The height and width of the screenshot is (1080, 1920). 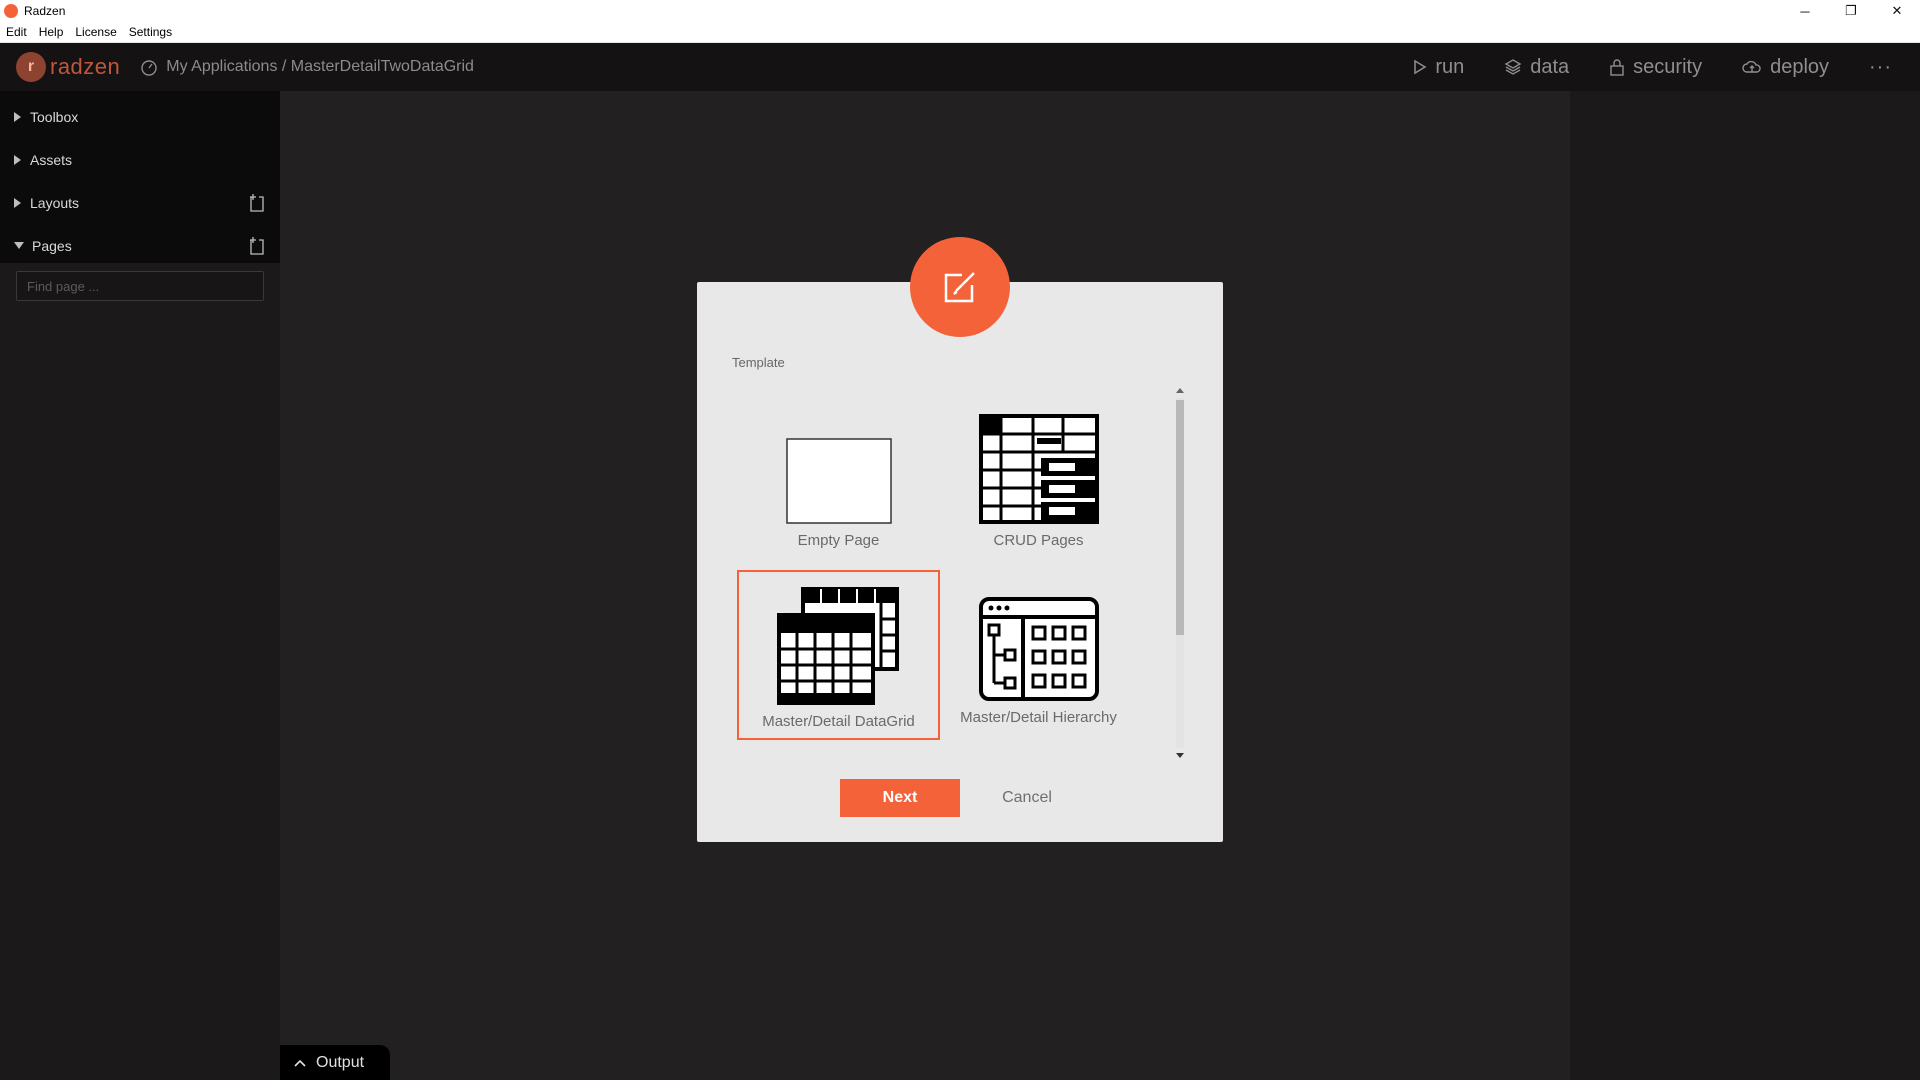 I want to click on radzen-app-icon, so click(x=11, y=11).